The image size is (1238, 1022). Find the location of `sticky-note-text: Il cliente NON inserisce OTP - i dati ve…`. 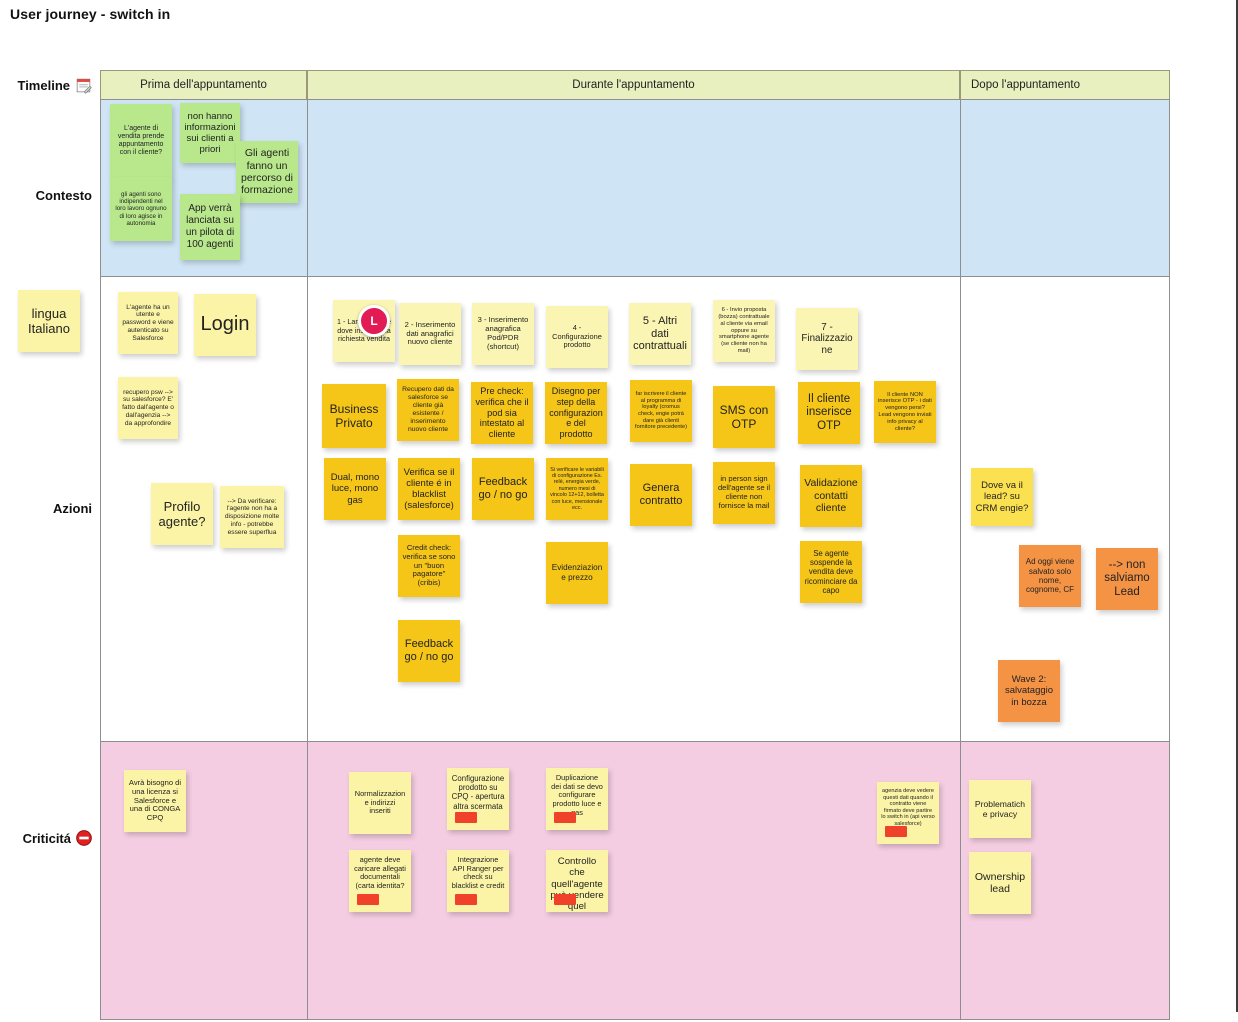

sticky-note-text: Il cliente NON inserisce OTP - i dati ve… is located at coordinates (905, 411).